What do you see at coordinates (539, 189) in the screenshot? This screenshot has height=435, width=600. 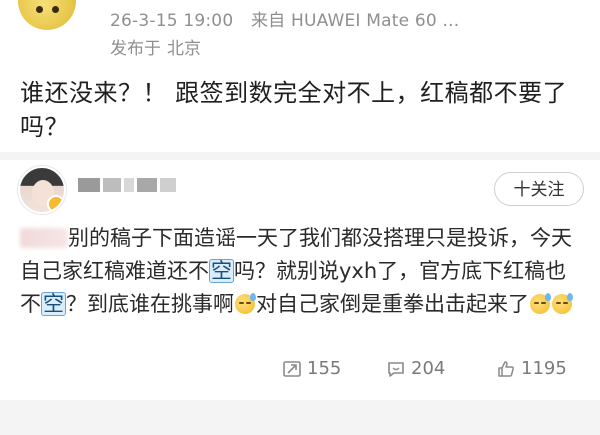 I see `follow-button: 十关注` at bounding box center [539, 189].